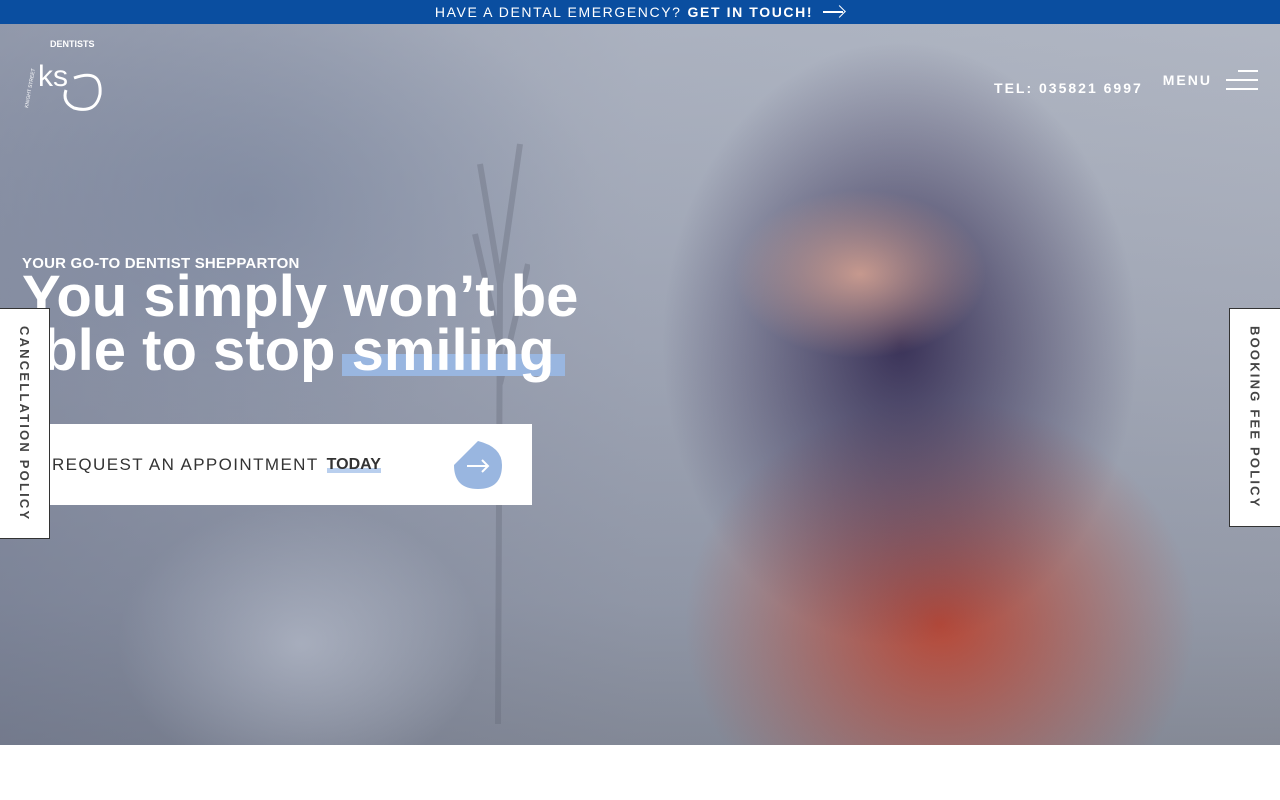  Describe the element at coordinates (30, 88) in the screenshot. I see `svg-text: KNIGHT STREET` at that location.